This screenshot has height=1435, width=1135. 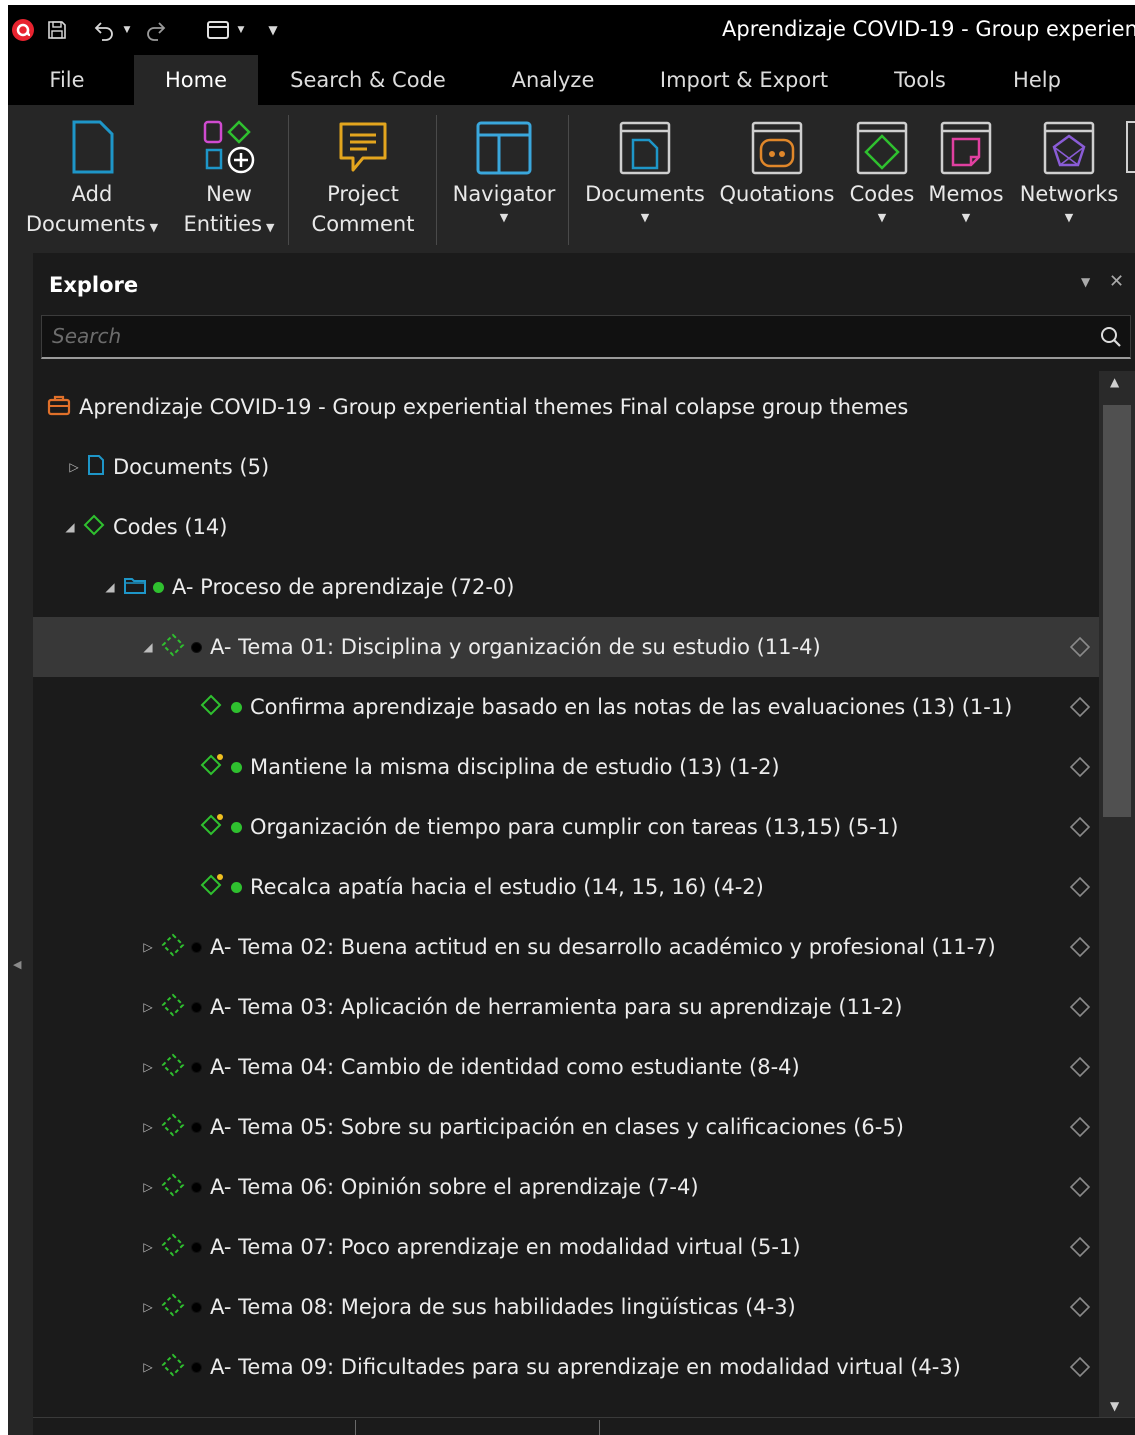 I want to click on close-icon: ✕, so click(x=1116, y=281).